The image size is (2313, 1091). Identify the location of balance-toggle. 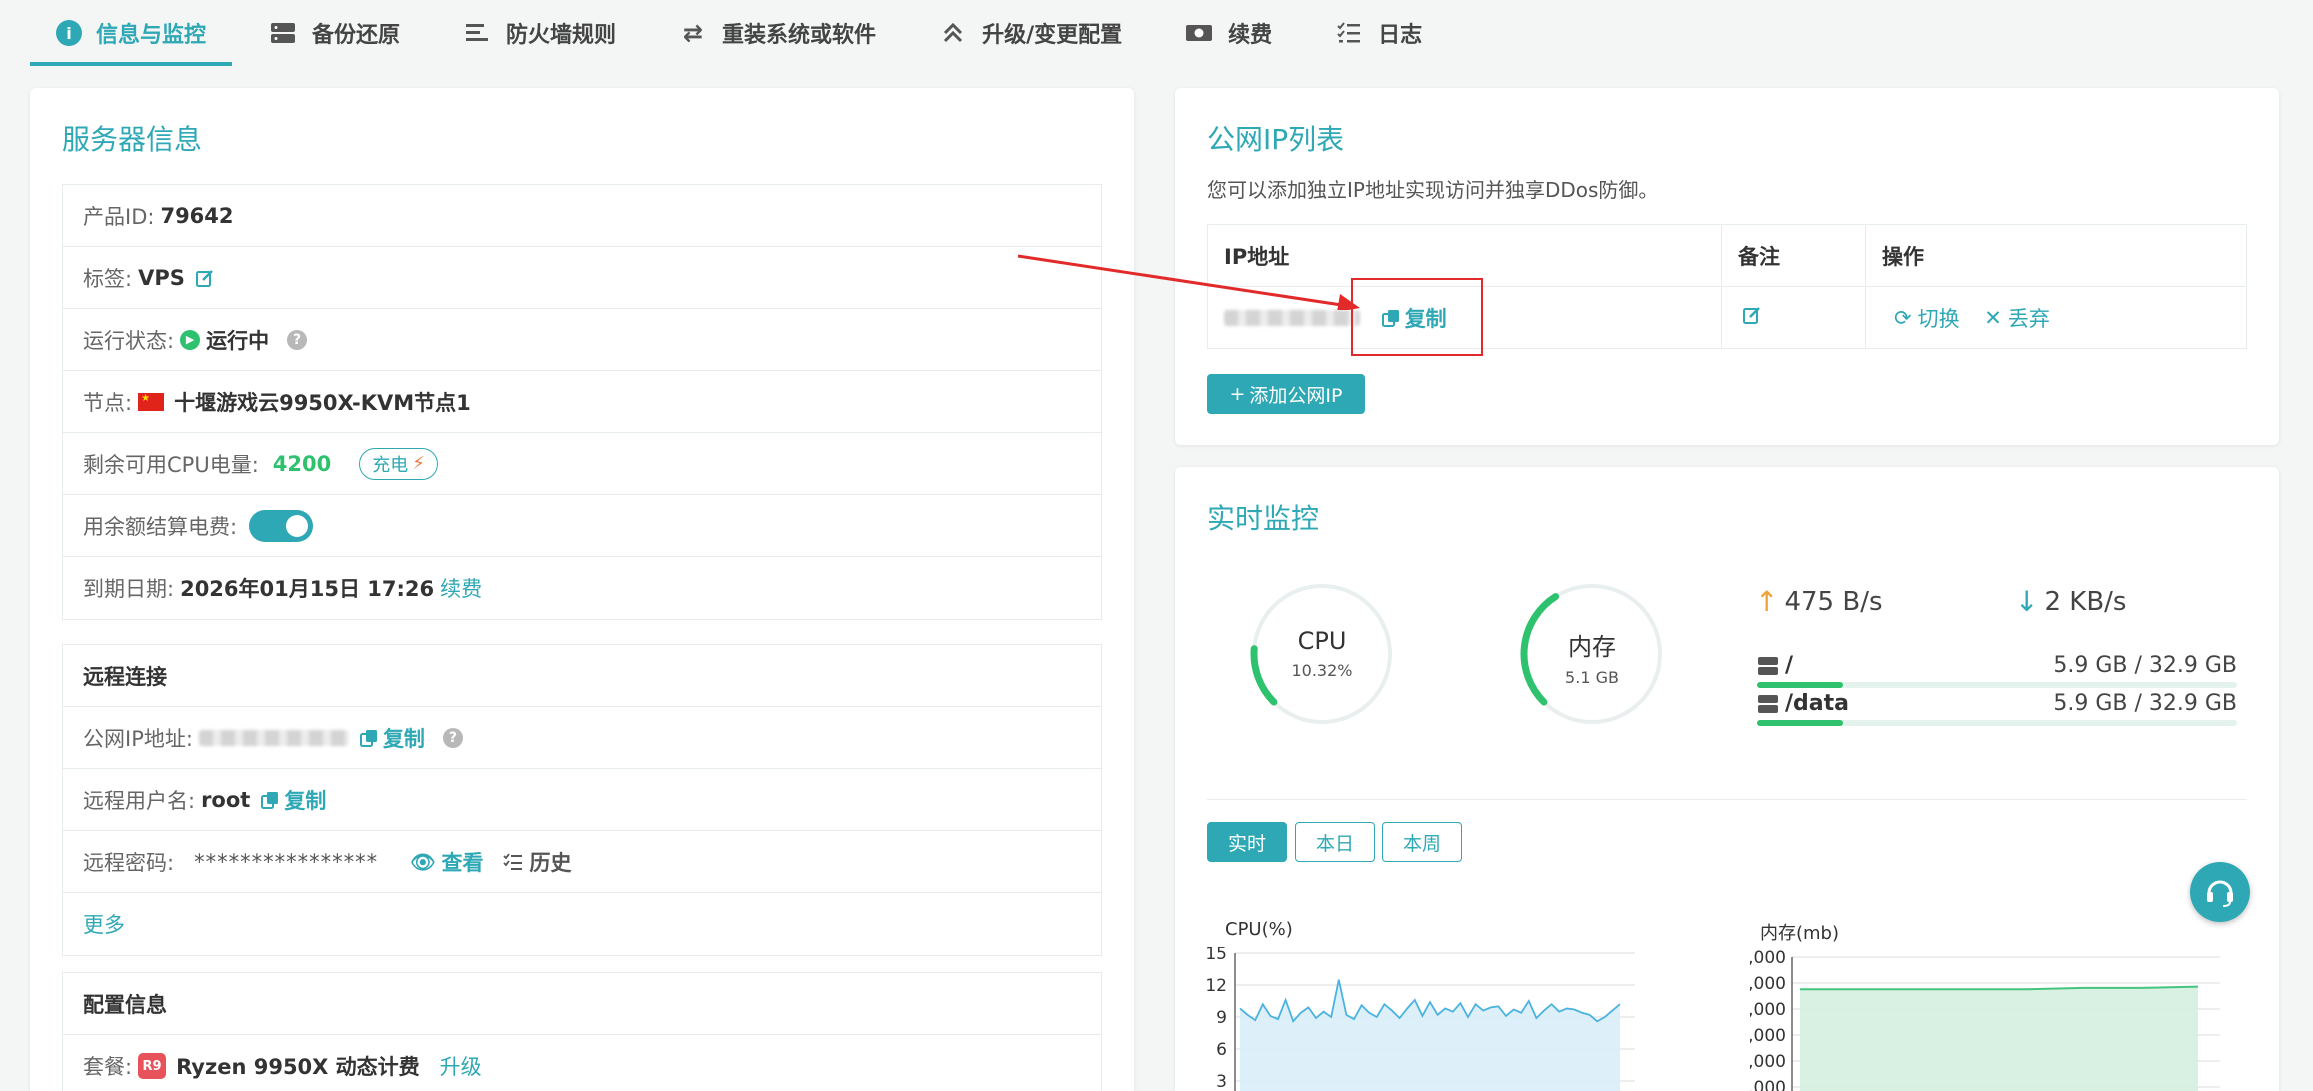
(281, 525).